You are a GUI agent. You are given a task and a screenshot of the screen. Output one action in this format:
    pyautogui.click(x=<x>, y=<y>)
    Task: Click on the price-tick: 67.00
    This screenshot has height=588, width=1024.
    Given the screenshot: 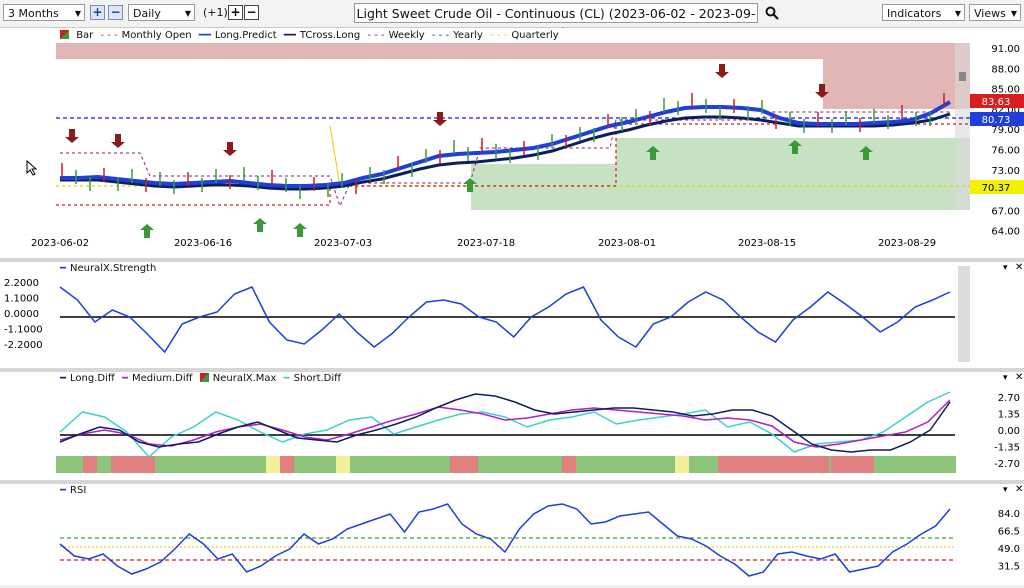 What is the action you would take?
    pyautogui.click(x=1005, y=211)
    